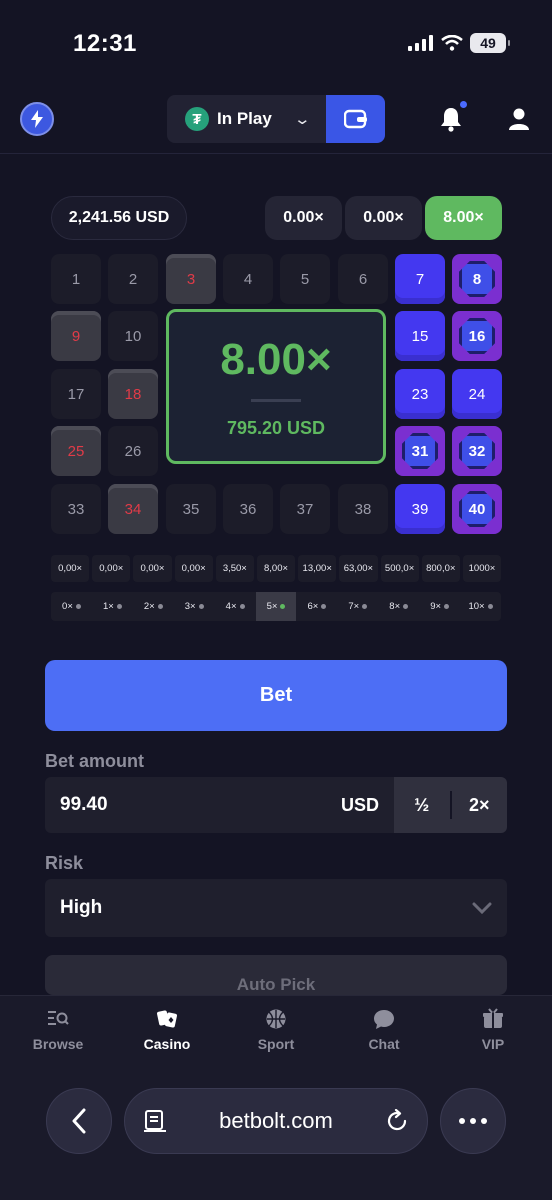  I want to click on payout-cell: 500,0×, so click(399, 568).